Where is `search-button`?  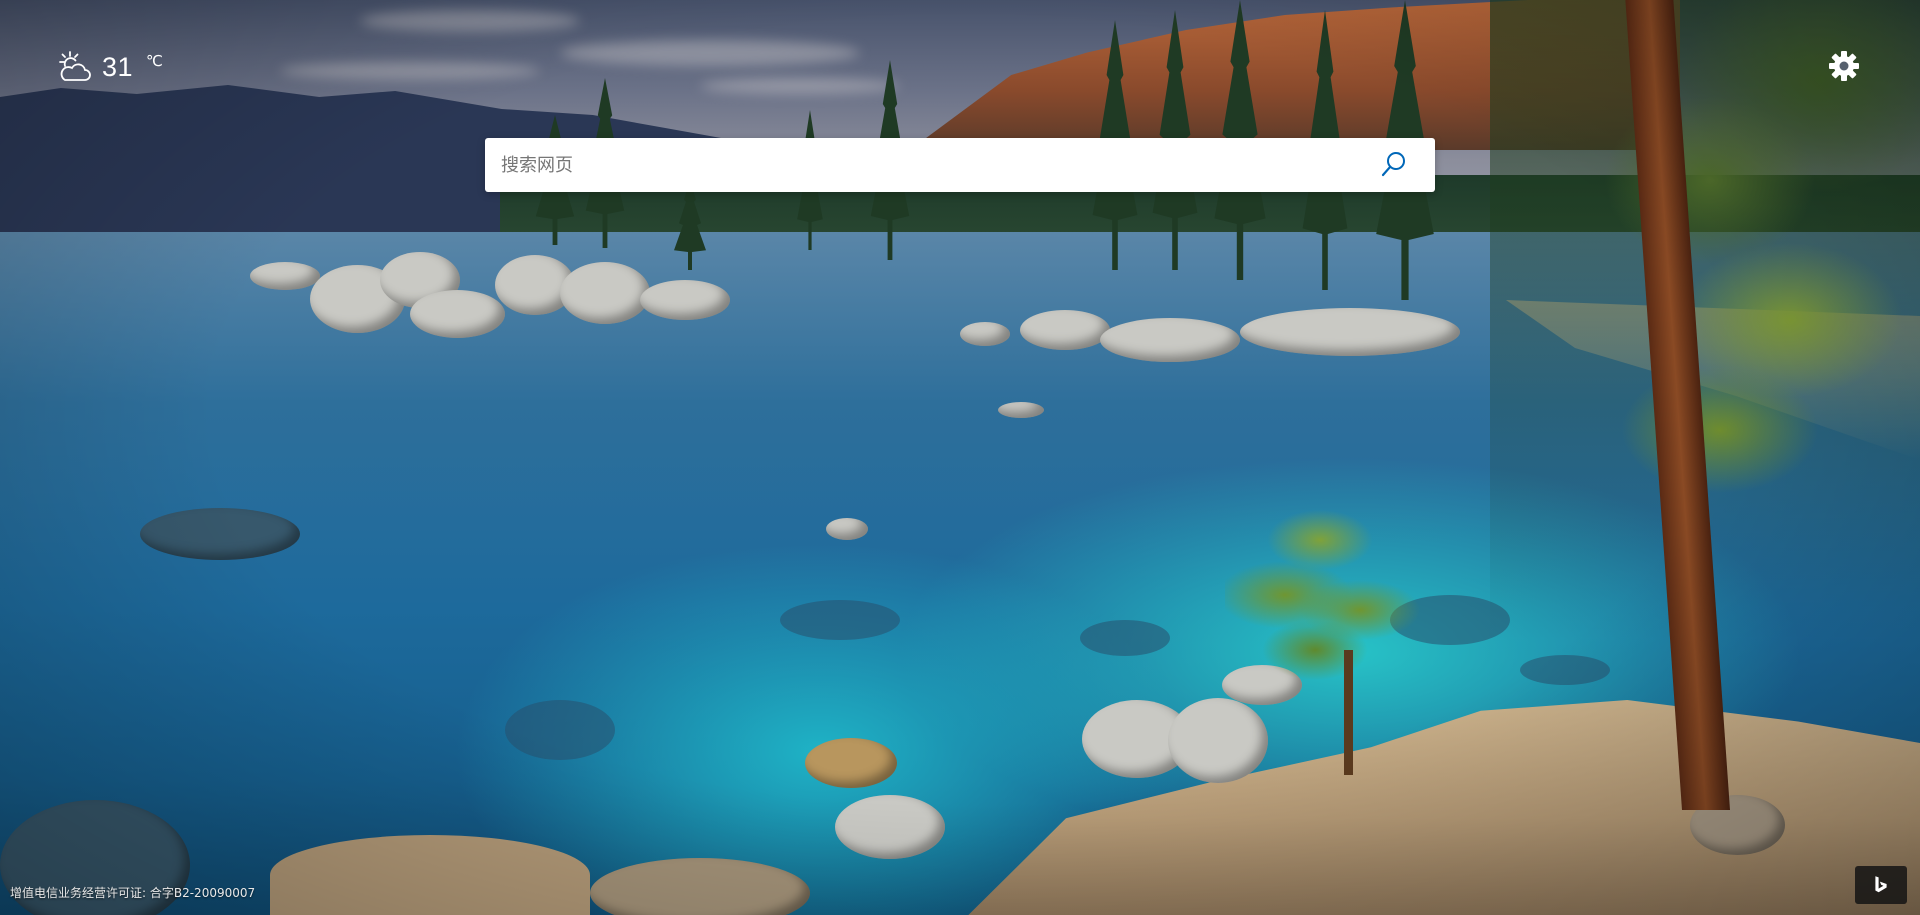
search-button is located at coordinates (1394, 165).